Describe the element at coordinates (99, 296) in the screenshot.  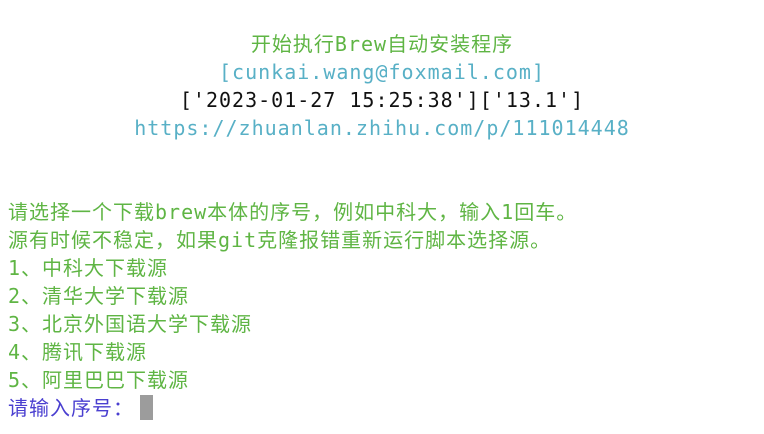
I see `option-item-2: 2、清华大学下载源` at that location.